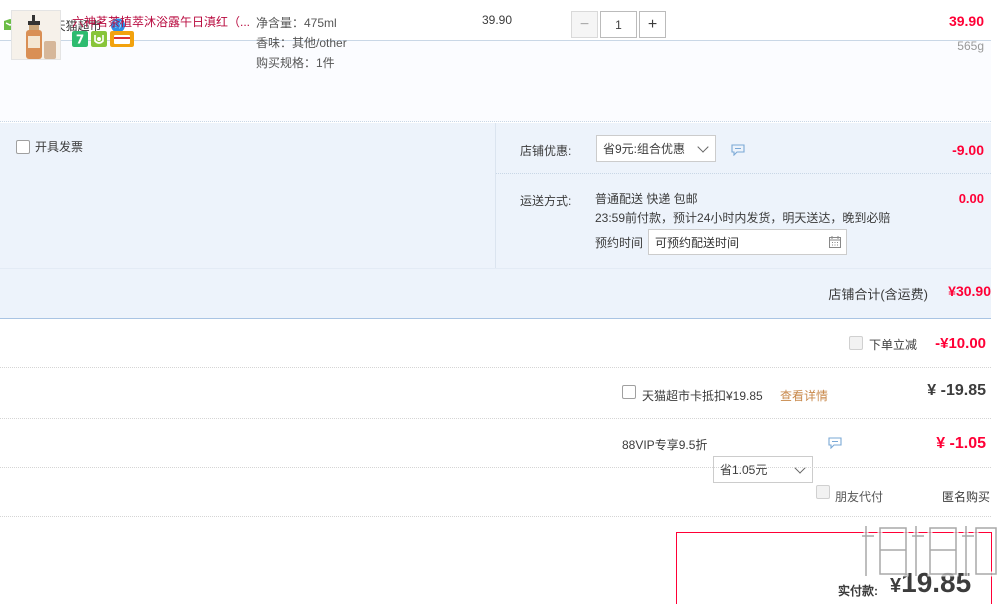  I want to click on quantity-stepper: − 1 +, so click(618, 24).